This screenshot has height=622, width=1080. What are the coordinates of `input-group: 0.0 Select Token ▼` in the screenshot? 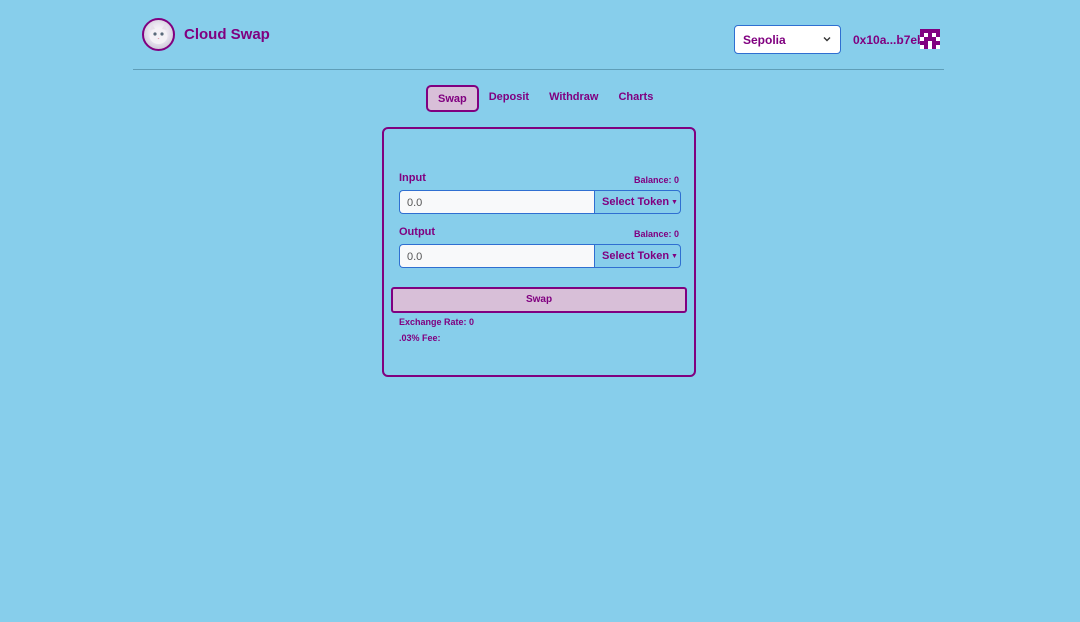 It's located at (540, 202).